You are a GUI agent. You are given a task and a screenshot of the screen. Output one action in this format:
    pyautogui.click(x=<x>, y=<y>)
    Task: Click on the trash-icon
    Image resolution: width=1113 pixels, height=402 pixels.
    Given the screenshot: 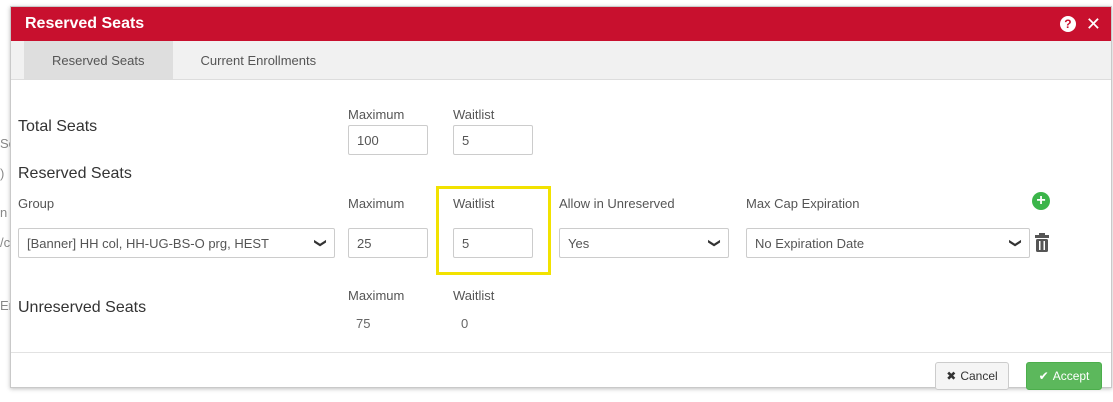 What is the action you would take?
    pyautogui.click(x=1042, y=243)
    